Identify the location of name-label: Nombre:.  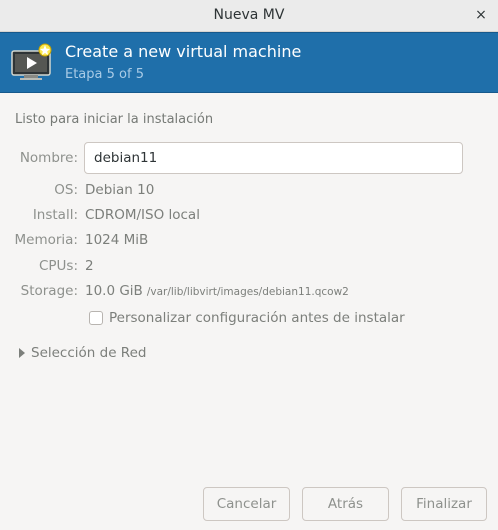
(48, 158).